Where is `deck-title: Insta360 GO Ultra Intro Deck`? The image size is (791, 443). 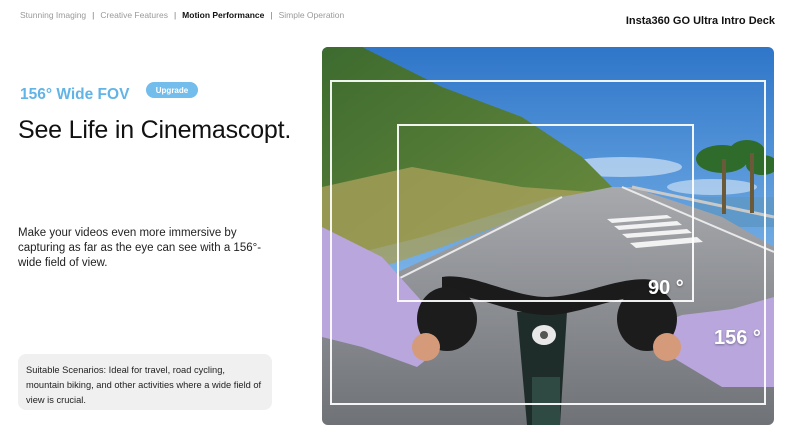
deck-title: Insta360 GO Ultra Intro Deck is located at coordinates (700, 21).